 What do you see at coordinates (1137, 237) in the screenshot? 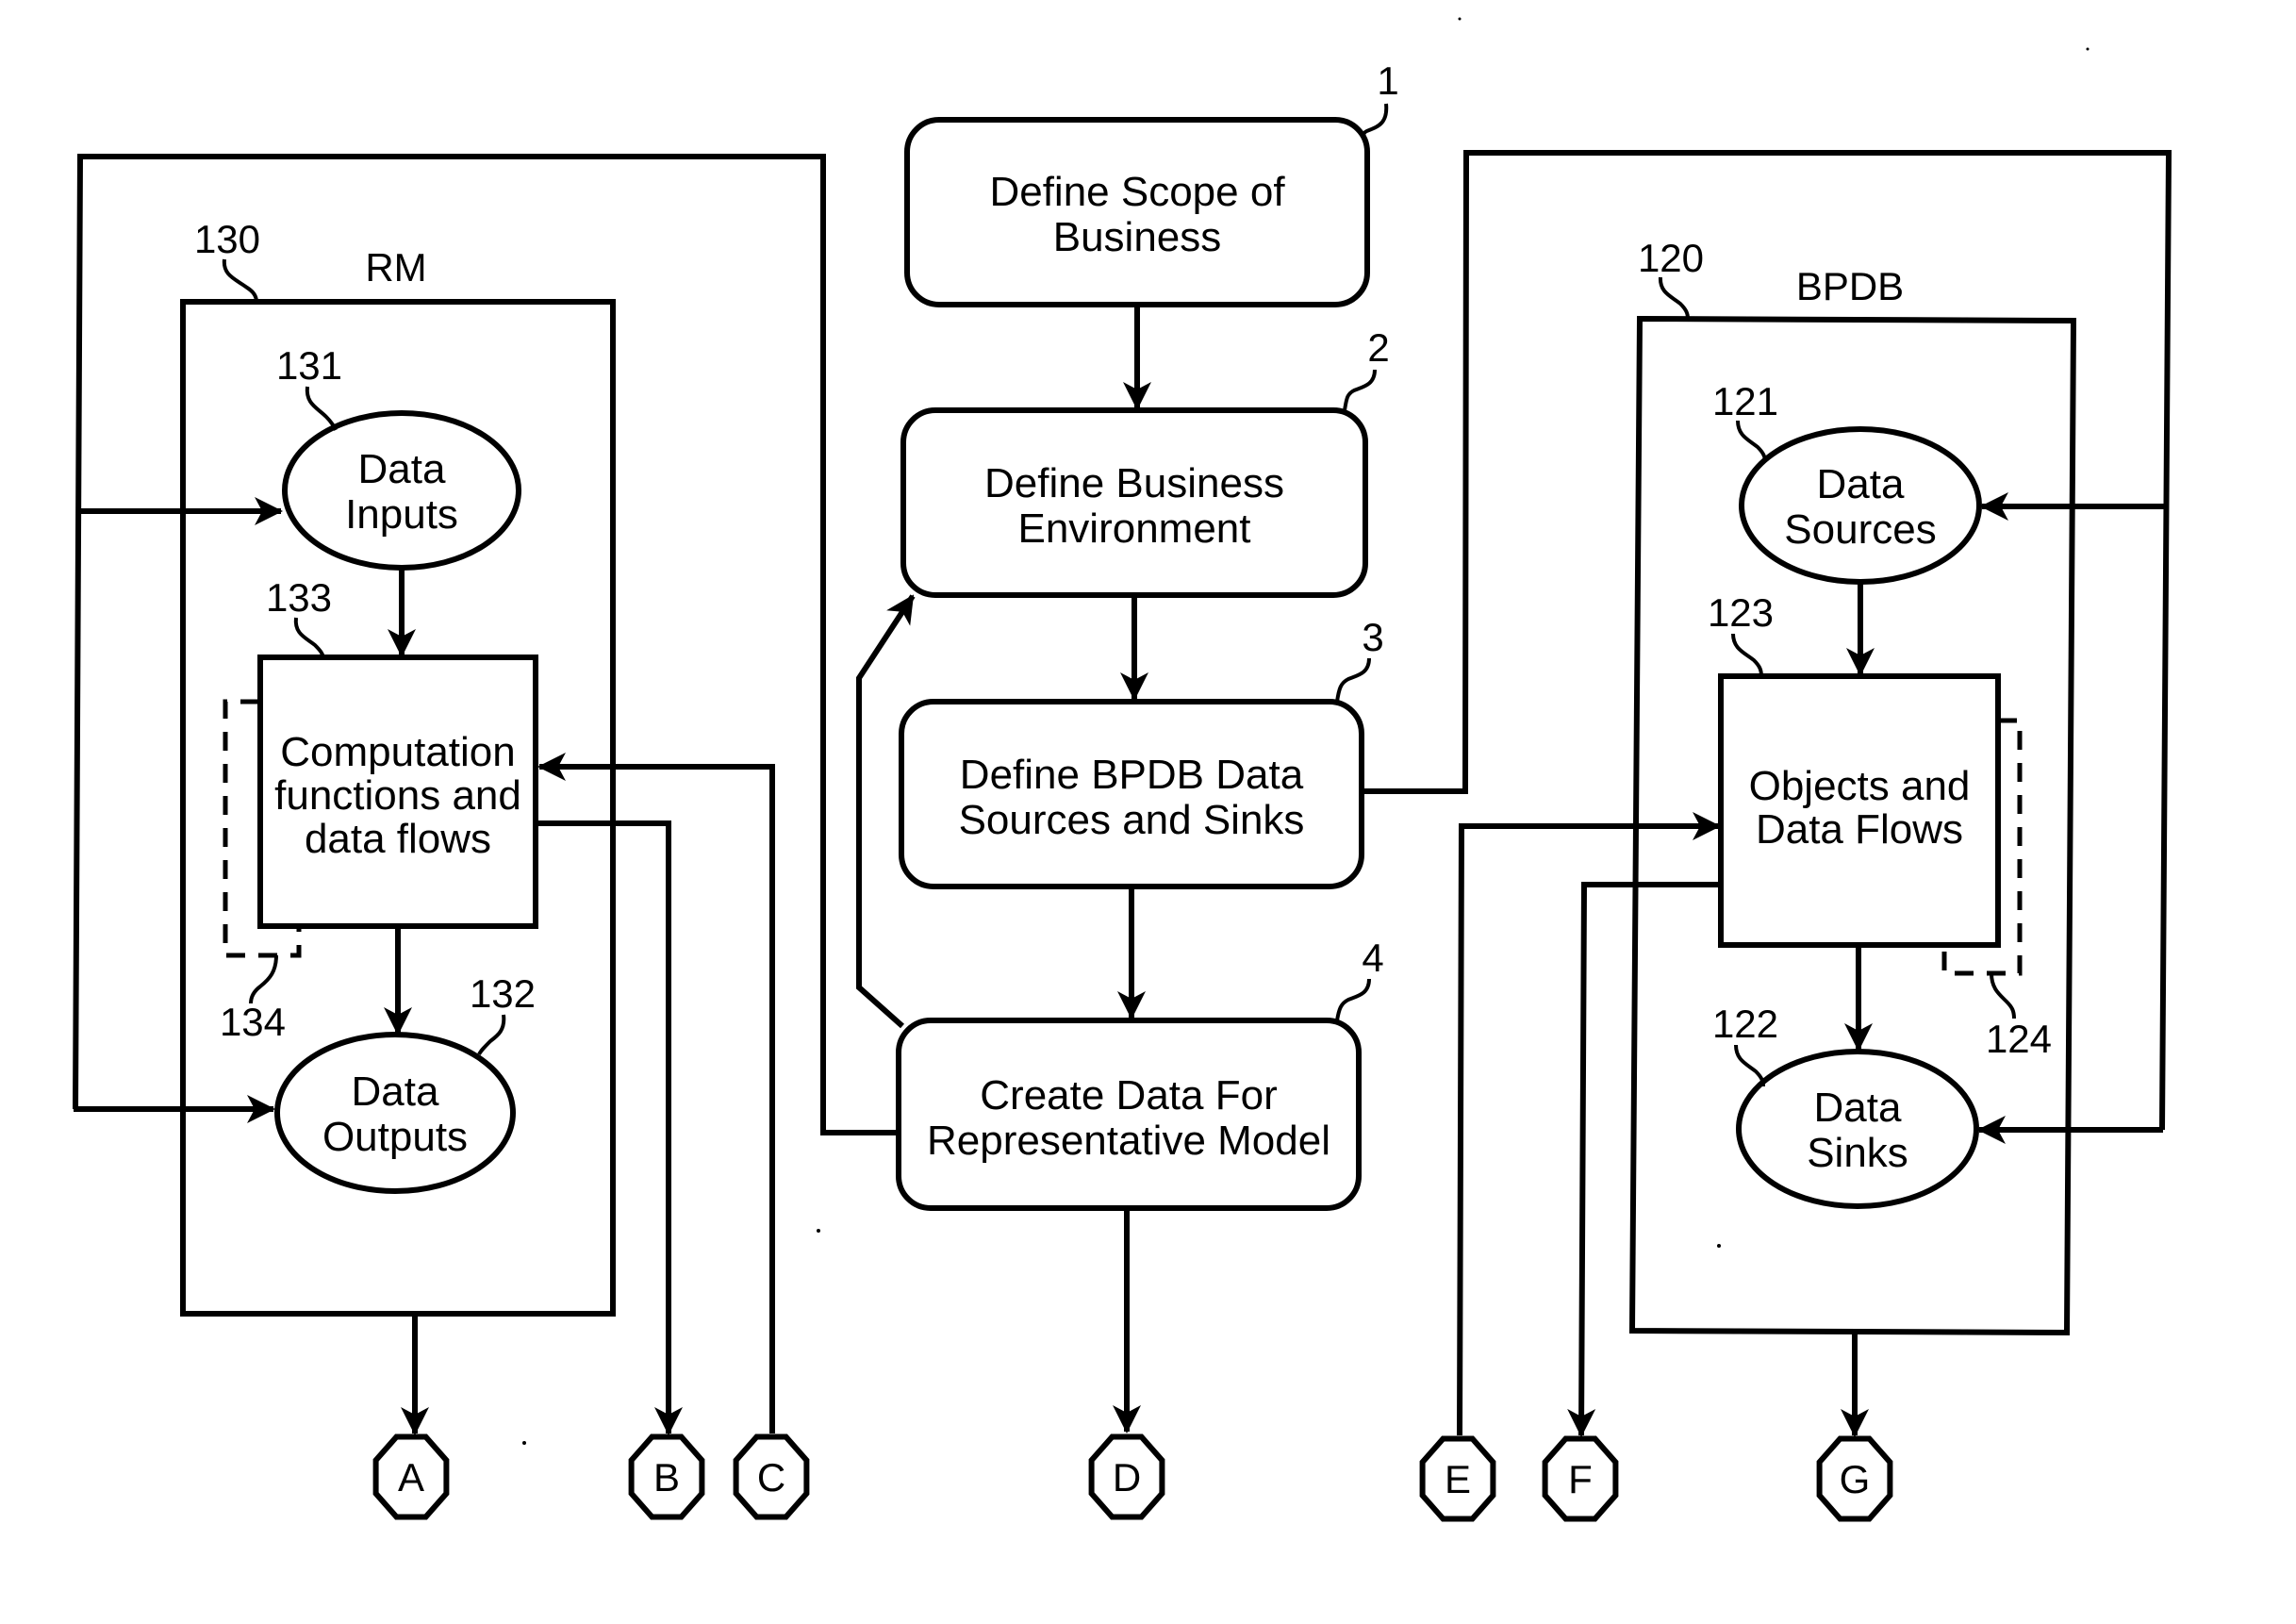
I see `step-1-line-2: Business` at bounding box center [1137, 237].